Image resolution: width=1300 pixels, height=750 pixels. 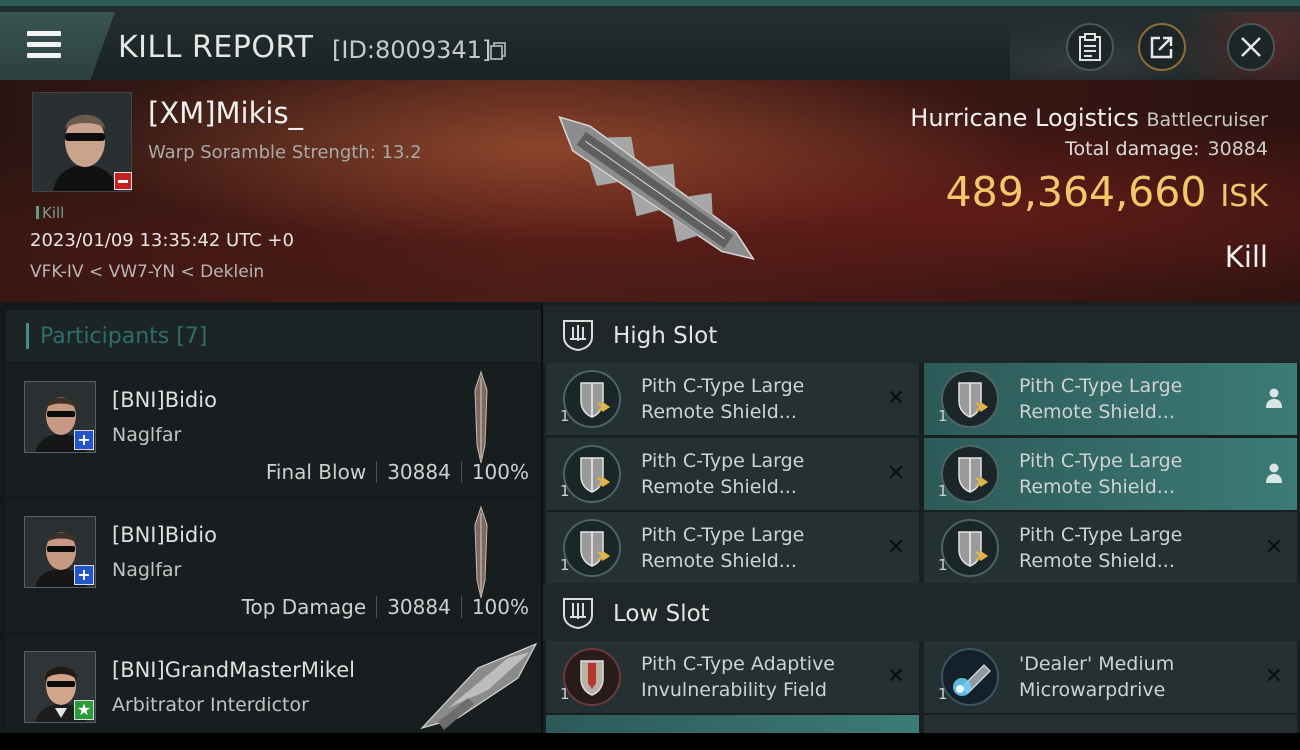 What do you see at coordinates (316, 472) in the screenshot?
I see `participant-role: Final Blow` at bounding box center [316, 472].